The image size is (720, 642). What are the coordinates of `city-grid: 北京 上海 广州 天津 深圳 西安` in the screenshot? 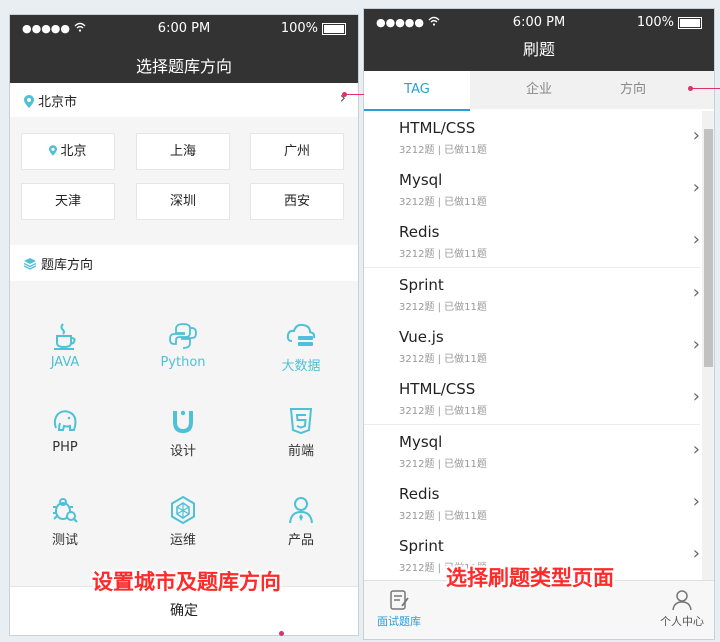 It's located at (184, 183).